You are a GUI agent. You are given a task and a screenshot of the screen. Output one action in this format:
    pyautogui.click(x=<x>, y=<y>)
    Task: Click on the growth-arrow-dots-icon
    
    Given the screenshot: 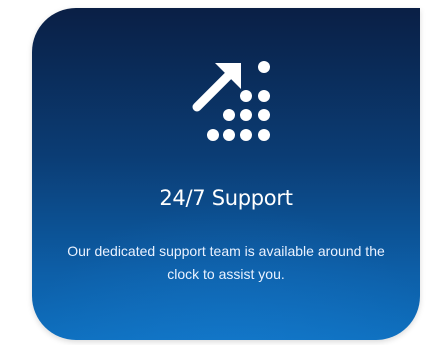 What is the action you would take?
    pyautogui.click(x=231, y=101)
    